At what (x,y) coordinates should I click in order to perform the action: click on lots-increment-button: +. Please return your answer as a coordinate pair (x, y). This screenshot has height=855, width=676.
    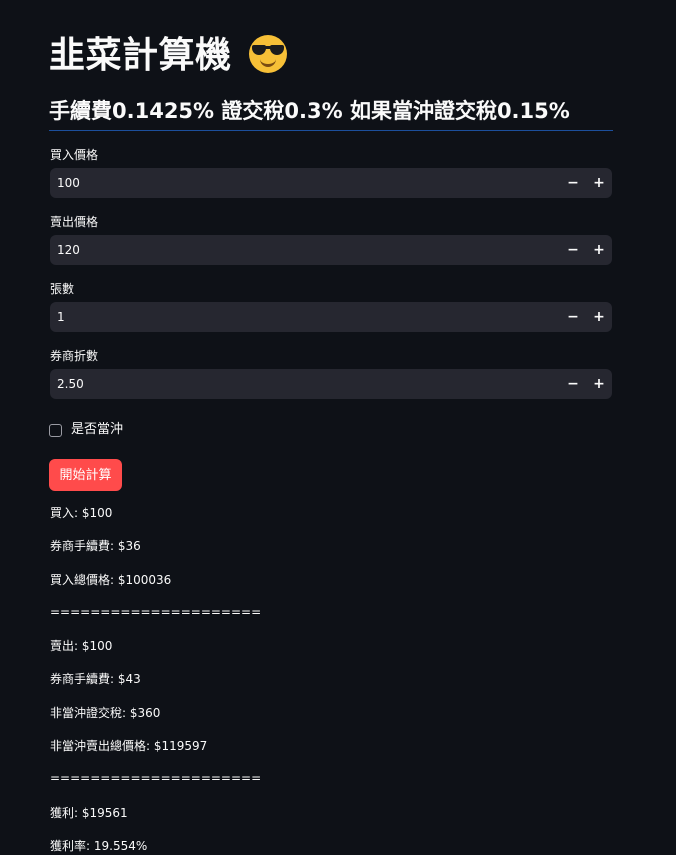
    Looking at the image, I should click on (599, 317).